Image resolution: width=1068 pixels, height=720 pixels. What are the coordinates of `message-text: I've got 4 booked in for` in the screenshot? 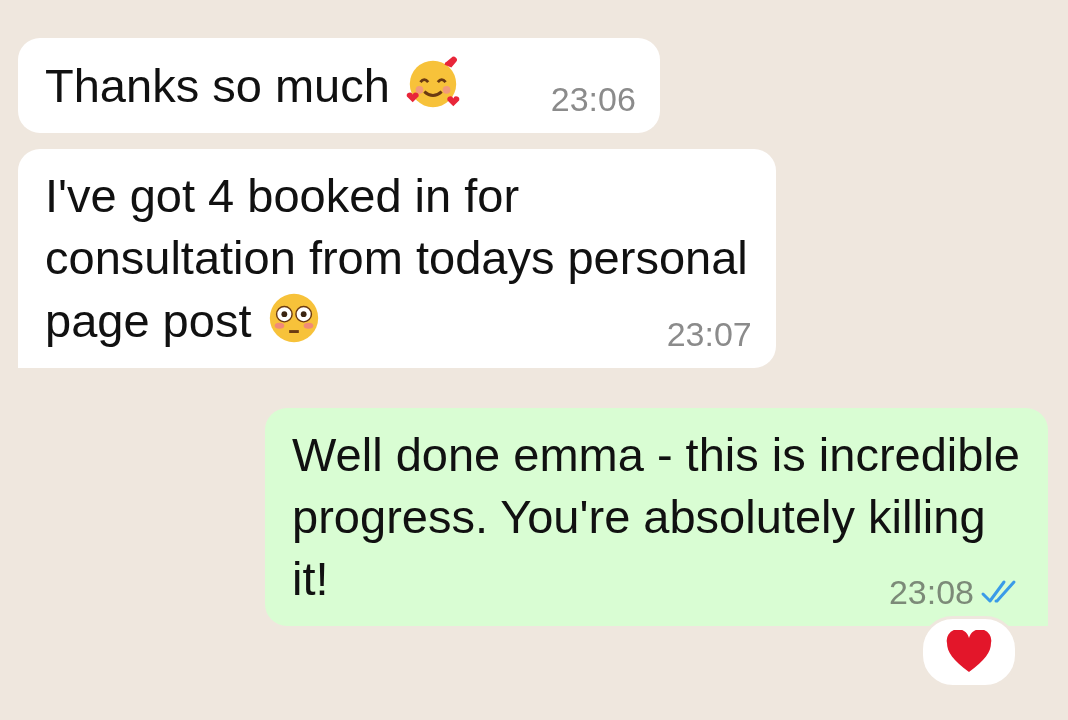 It's located at (282, 195).